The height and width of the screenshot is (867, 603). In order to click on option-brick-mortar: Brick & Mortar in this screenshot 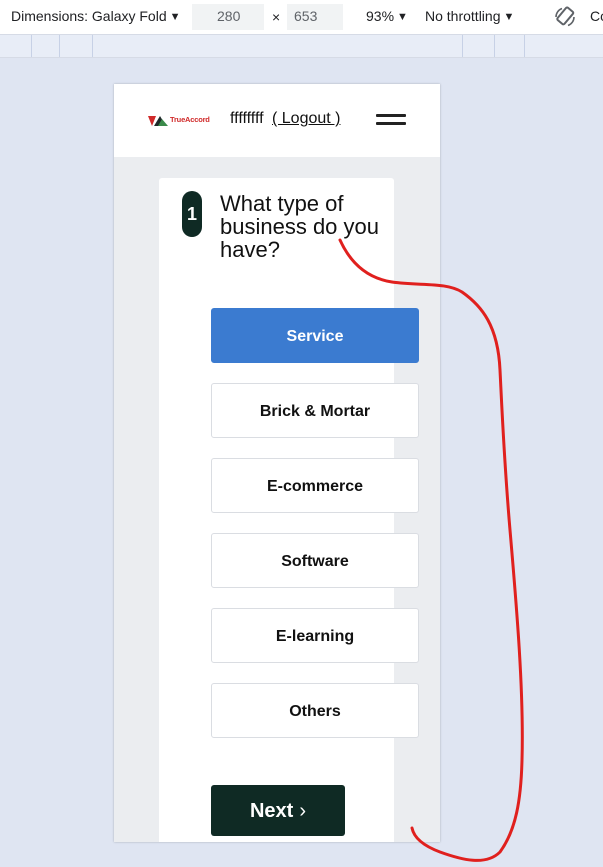, I will do `click(315, 410)`.